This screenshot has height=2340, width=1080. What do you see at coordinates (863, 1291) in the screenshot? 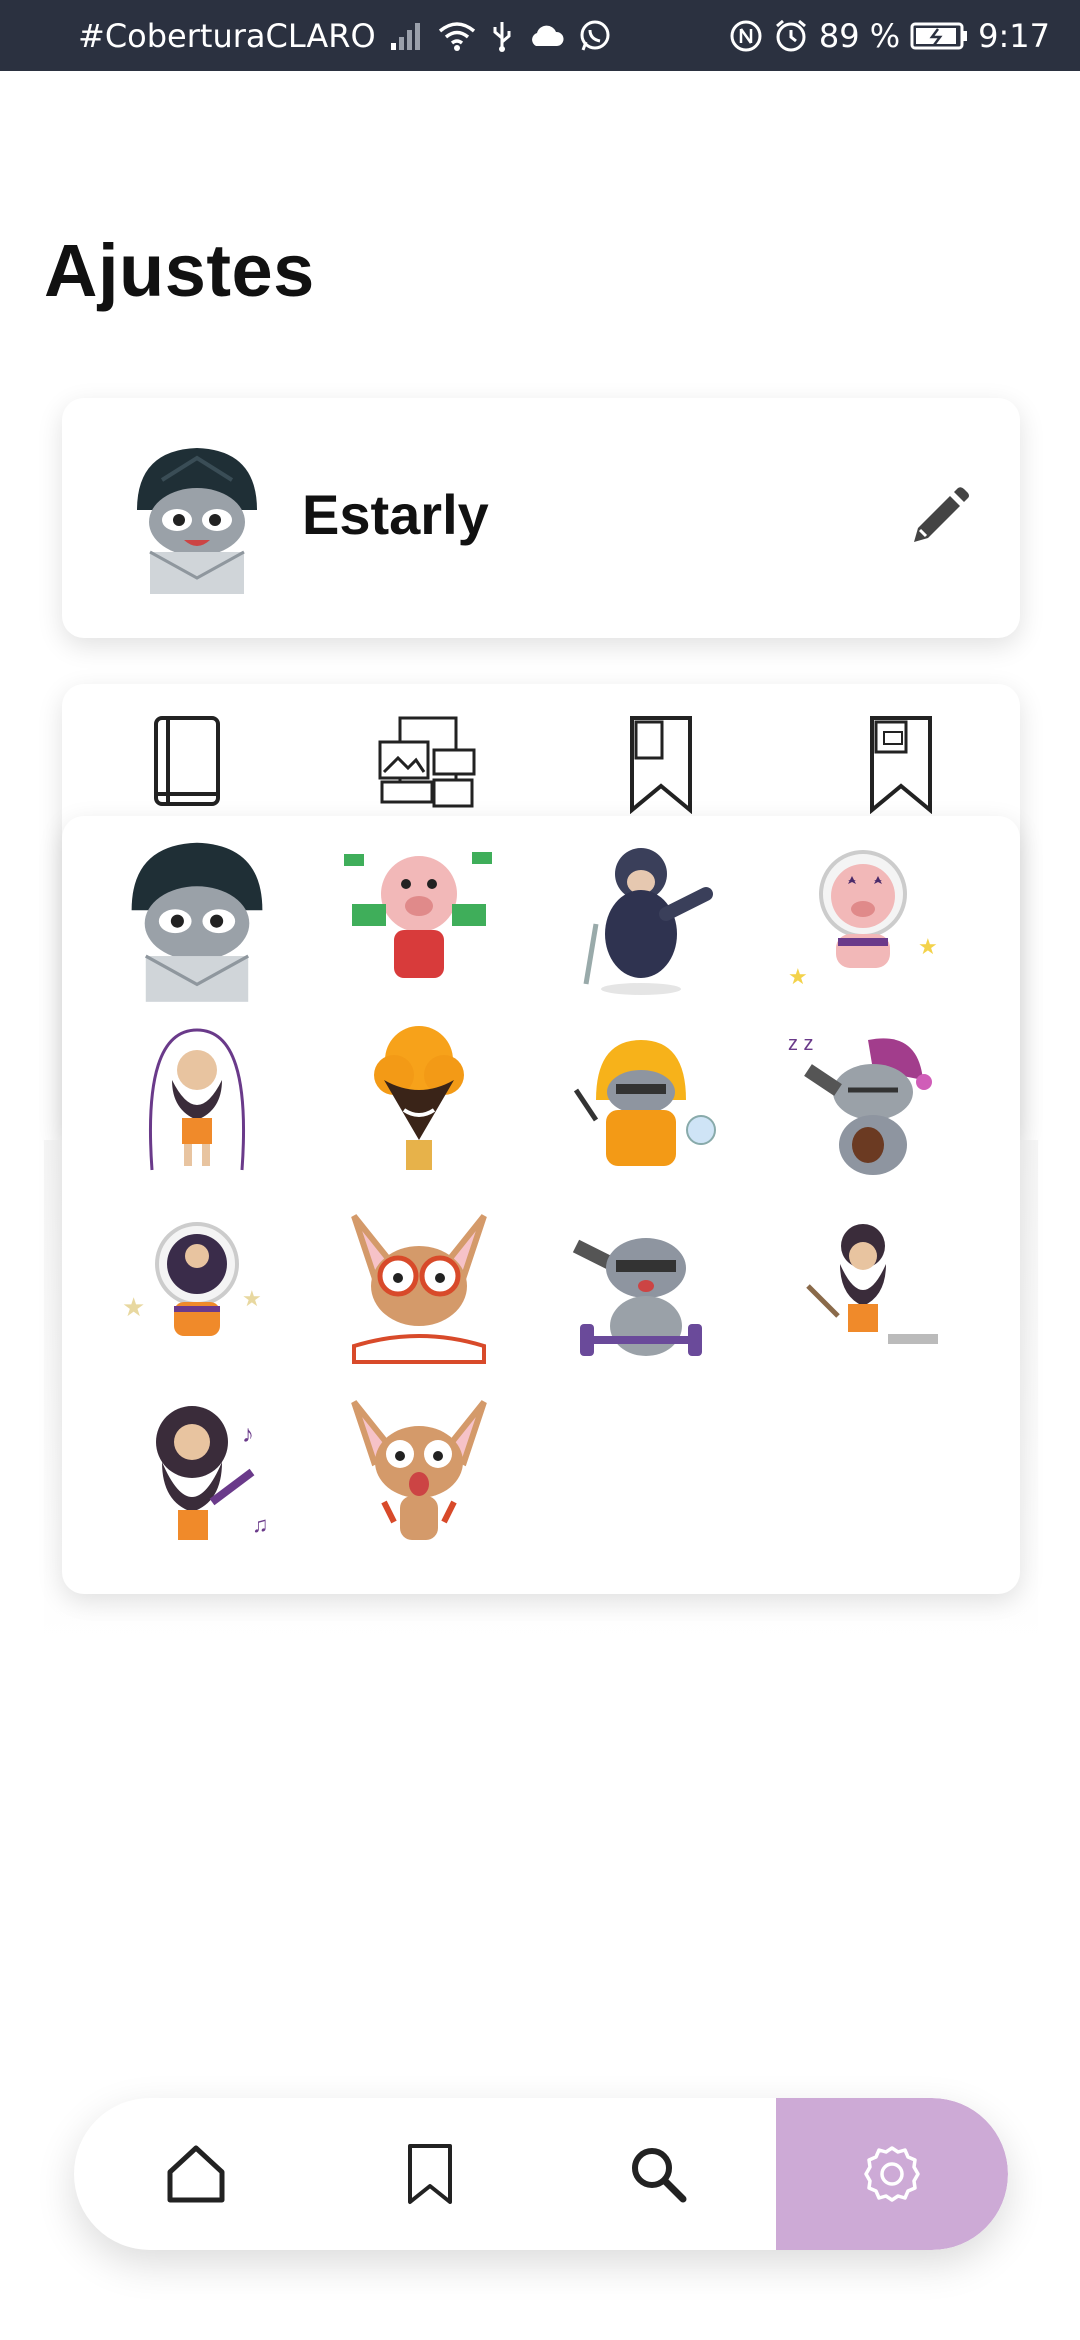
I see `avatar-option-caveman-tools` at bounding box center [863, 1291].